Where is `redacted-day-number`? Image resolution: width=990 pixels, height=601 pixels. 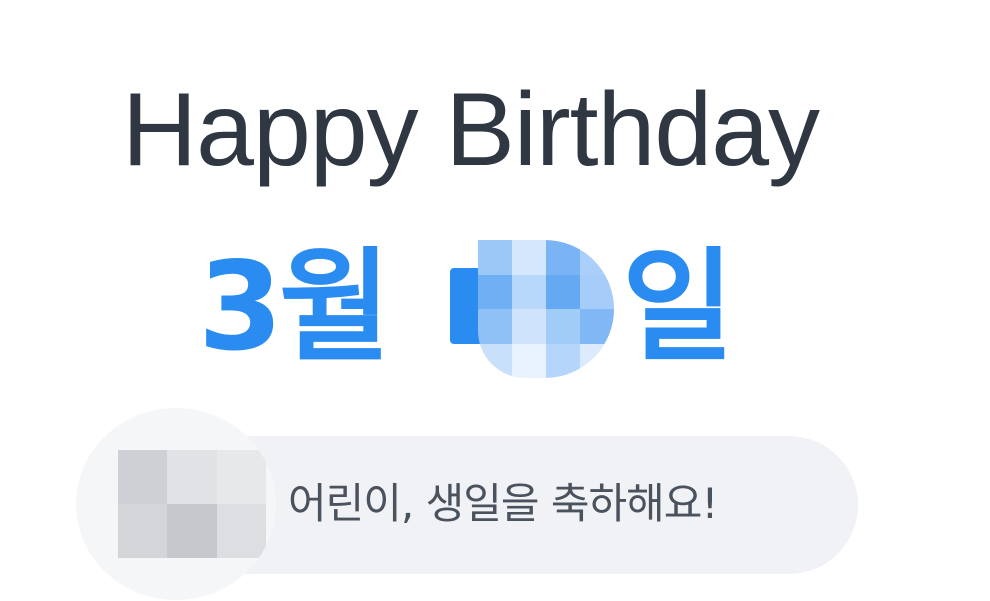 redacted-day-number is located at coordinates (532, 309).